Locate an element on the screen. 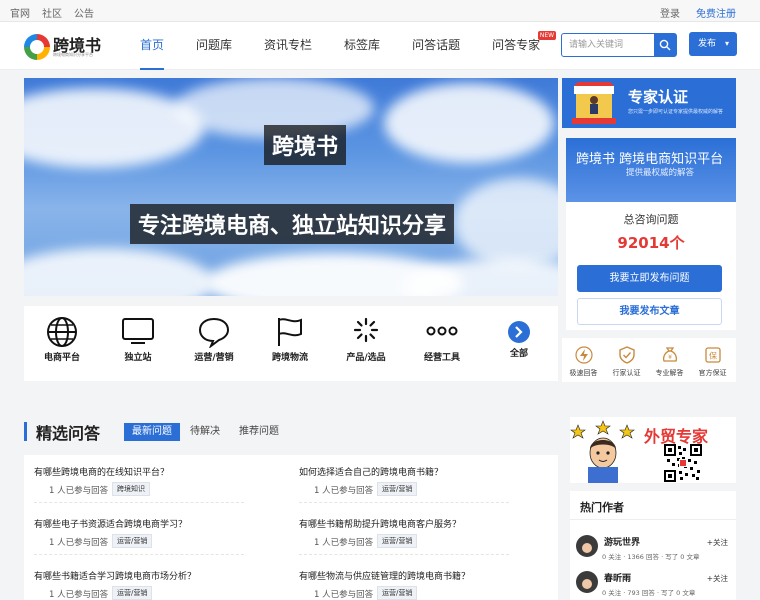 The image size is (760, 600). nav-experts-label: 问答专家 is located at coordinates (516, 45).